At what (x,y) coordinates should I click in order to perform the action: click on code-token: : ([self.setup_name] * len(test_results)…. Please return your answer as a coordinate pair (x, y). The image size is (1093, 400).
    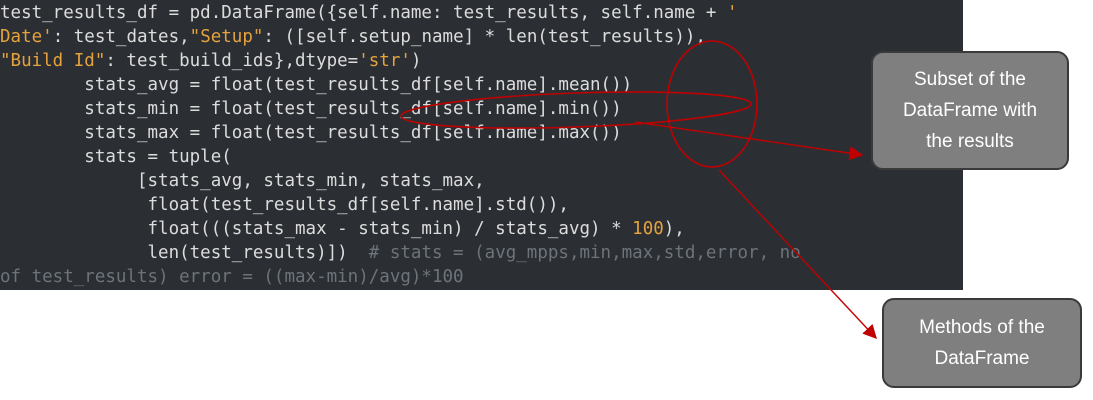
    Looking at the image, I should click on (484, 37).